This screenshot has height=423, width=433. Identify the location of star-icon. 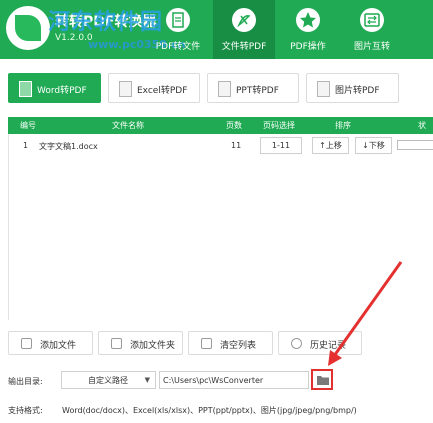
(308, 20).